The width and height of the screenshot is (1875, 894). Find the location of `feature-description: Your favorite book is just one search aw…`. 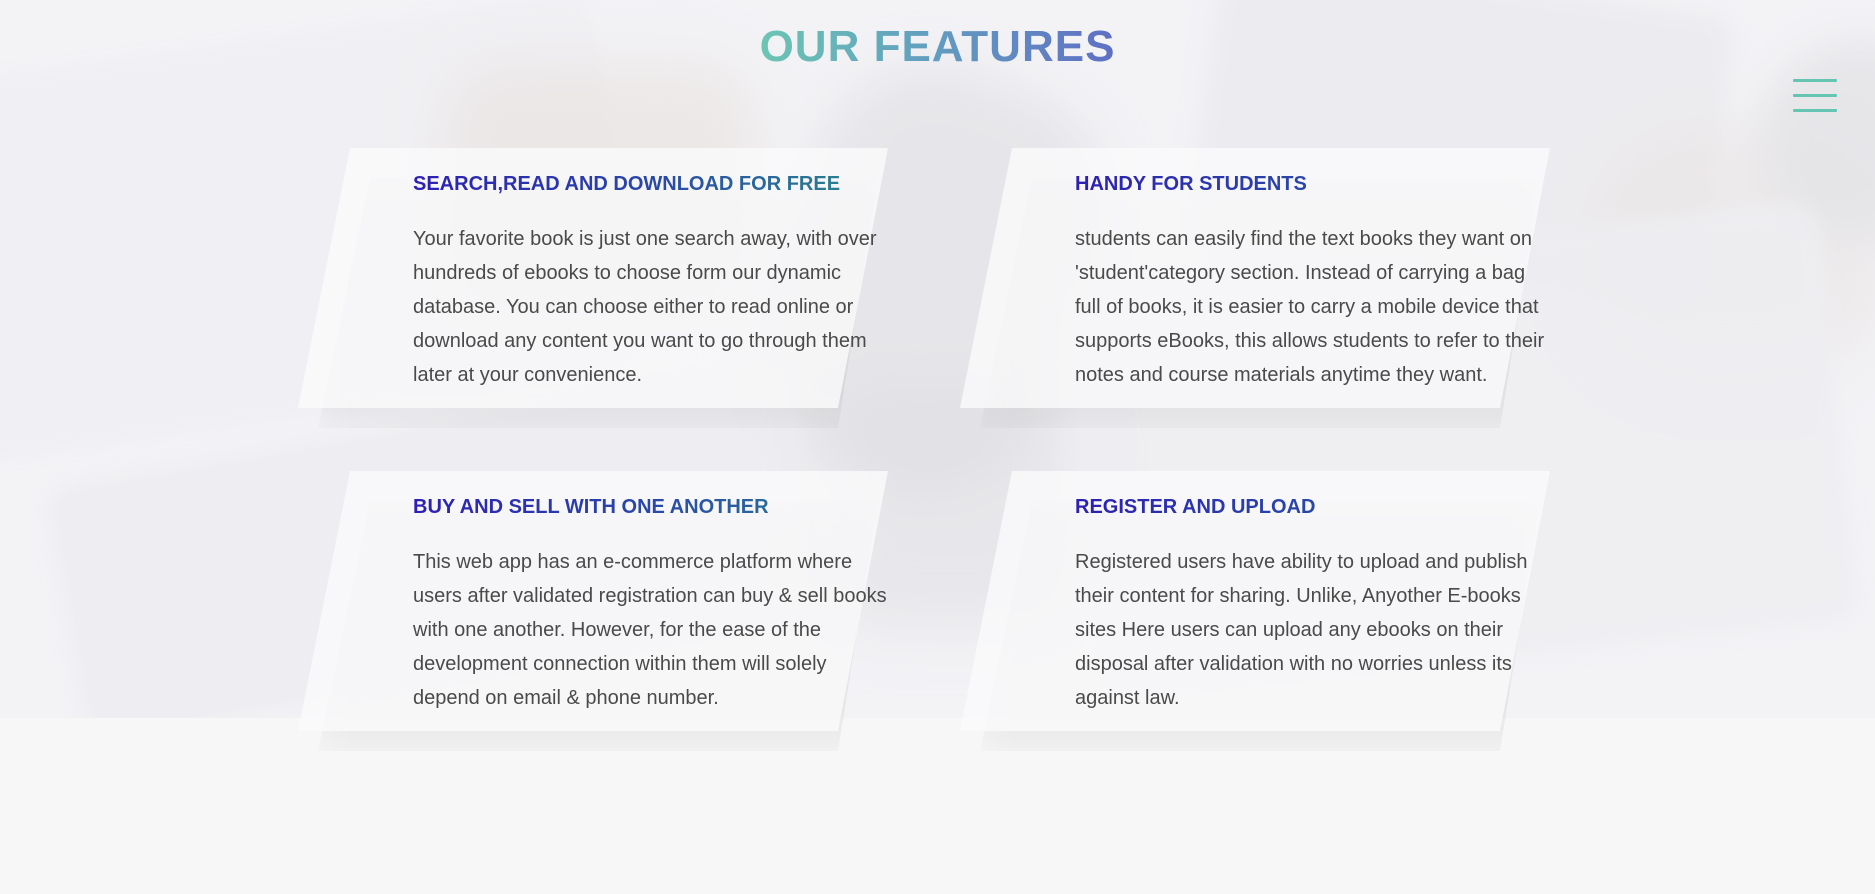

feature-description: Your favorite book is just one search aw… is located at coordinates (645, 307).